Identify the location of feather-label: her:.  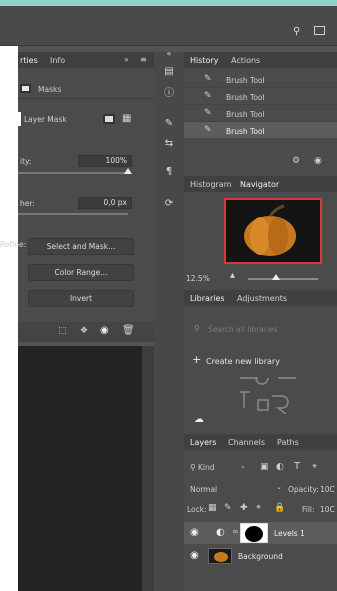
(27, 203).